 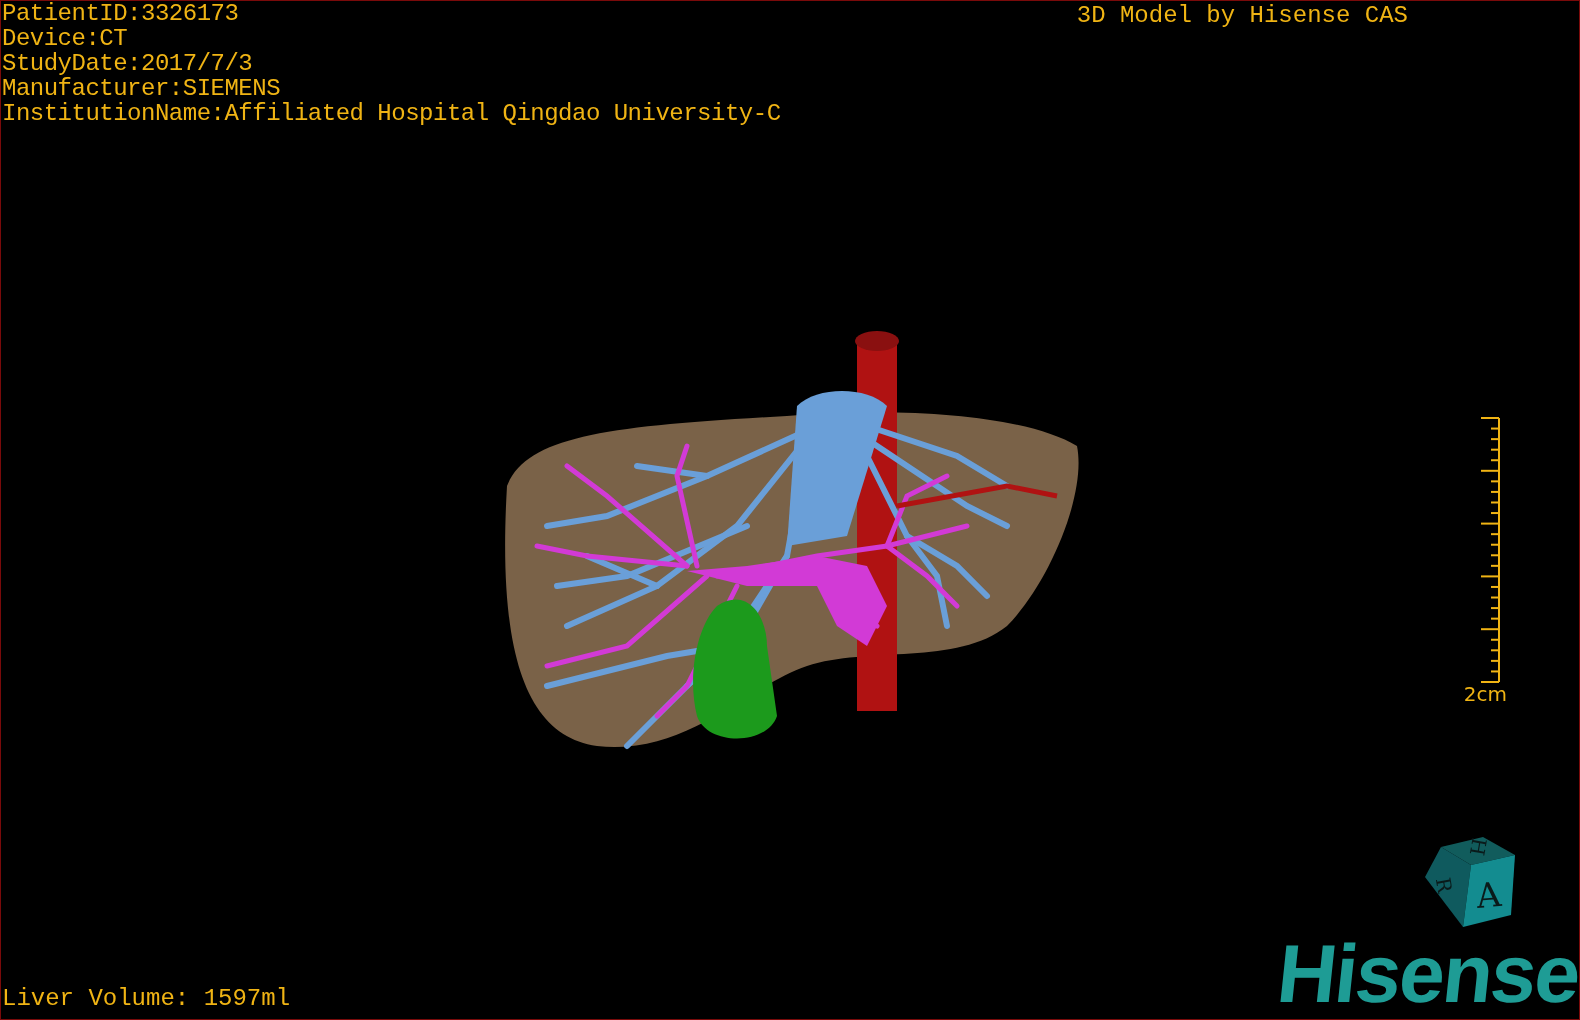 I want to click on cube-face-letter: A, so click(x=1488, y=895).